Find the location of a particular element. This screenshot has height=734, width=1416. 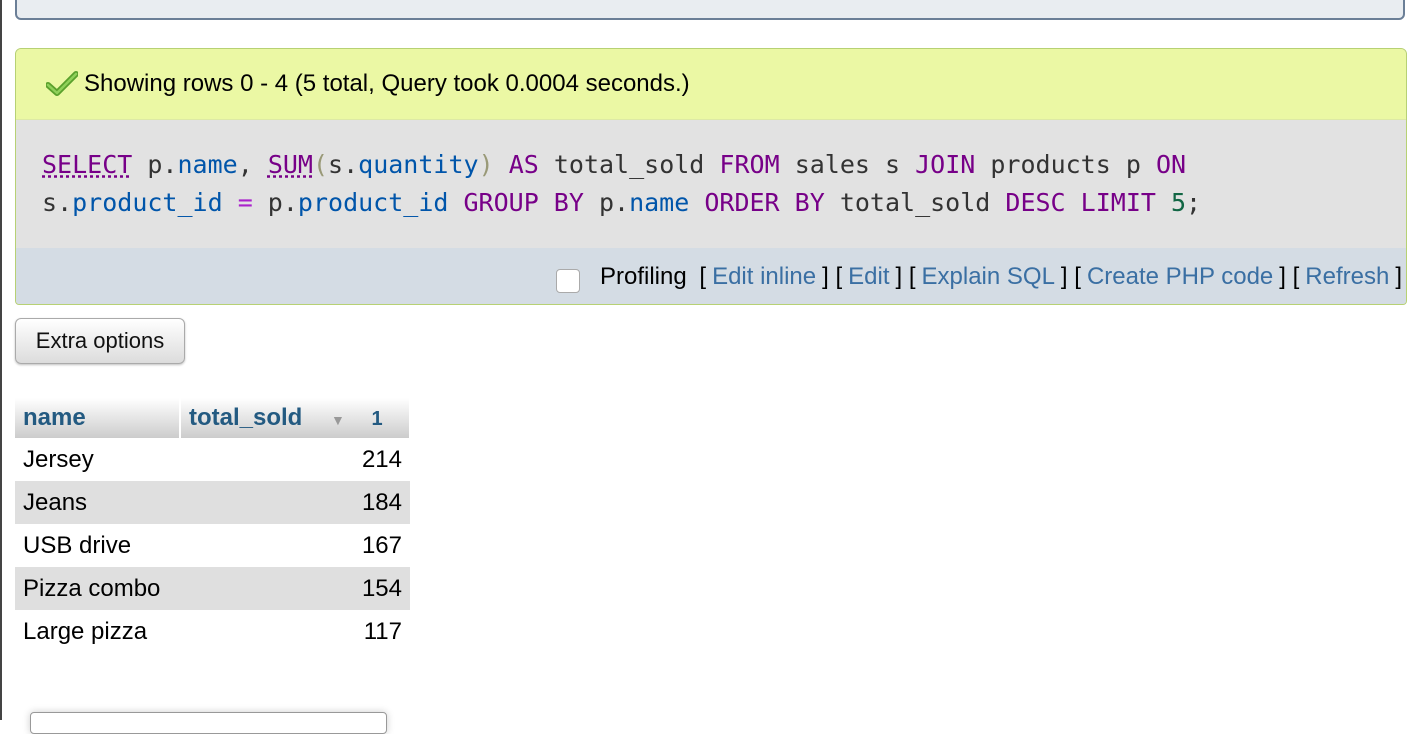

sql-token: = is located at coordinates (245, 202).